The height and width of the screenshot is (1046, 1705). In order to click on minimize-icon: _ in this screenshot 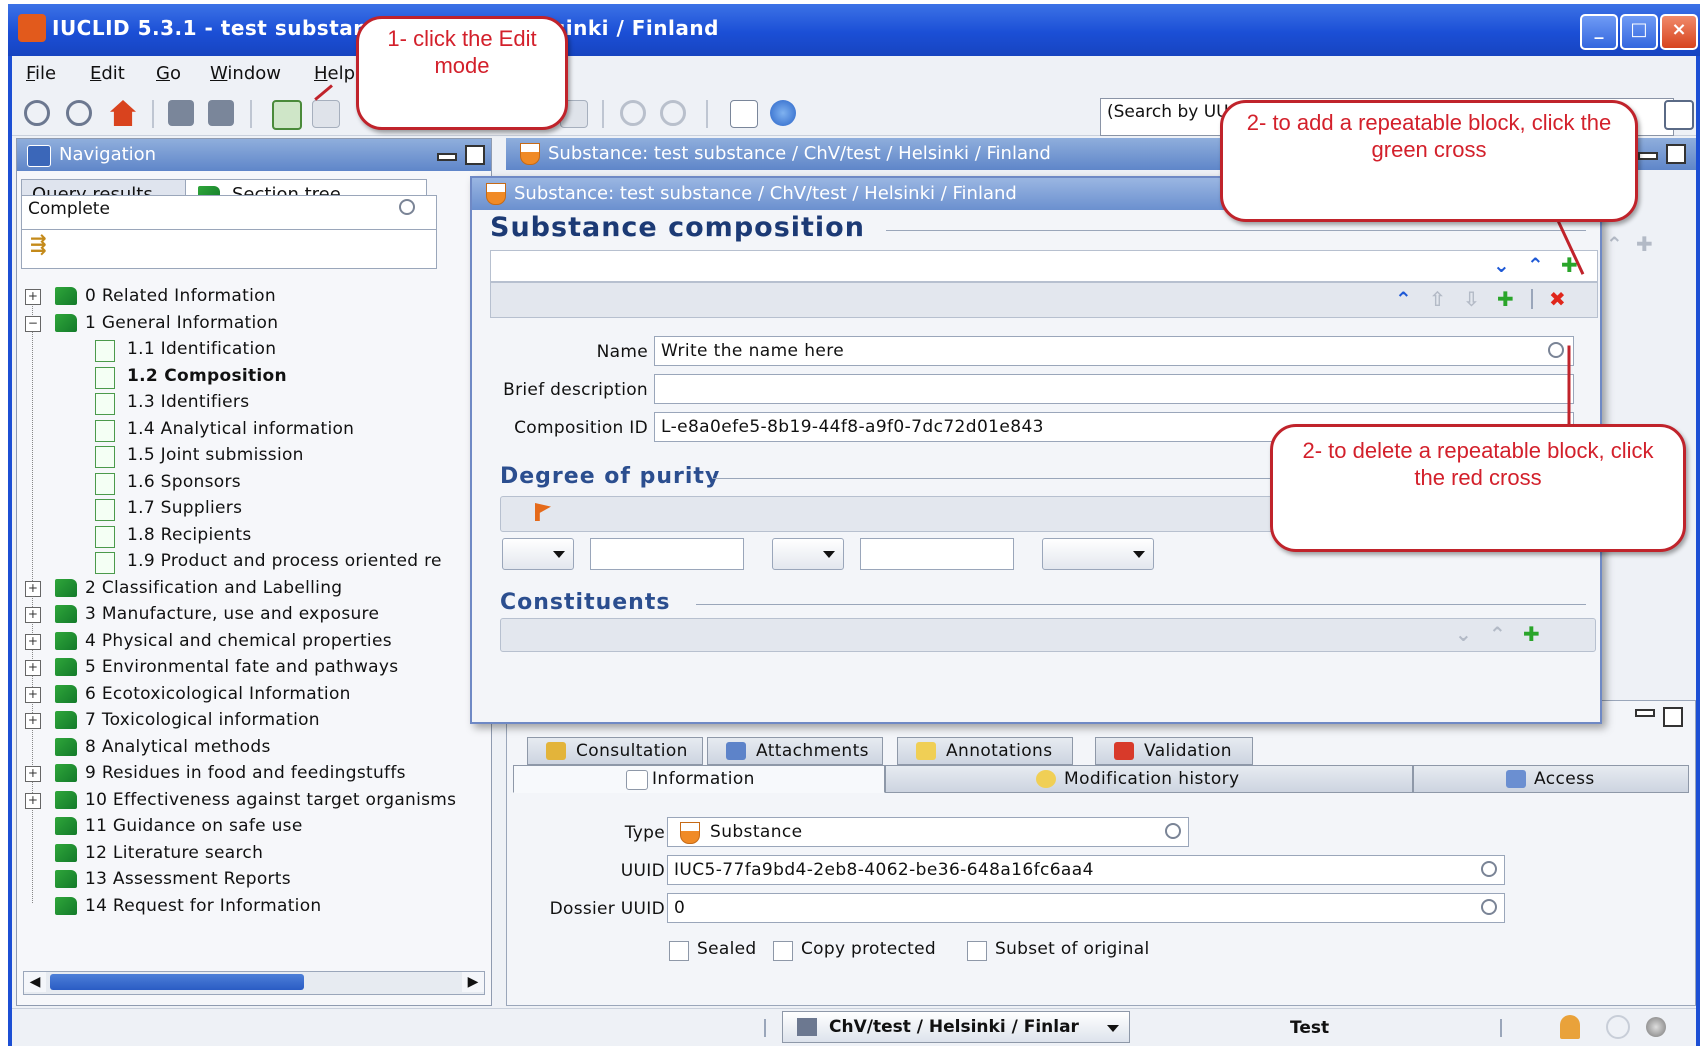, I will do `click(1599, 32)`.